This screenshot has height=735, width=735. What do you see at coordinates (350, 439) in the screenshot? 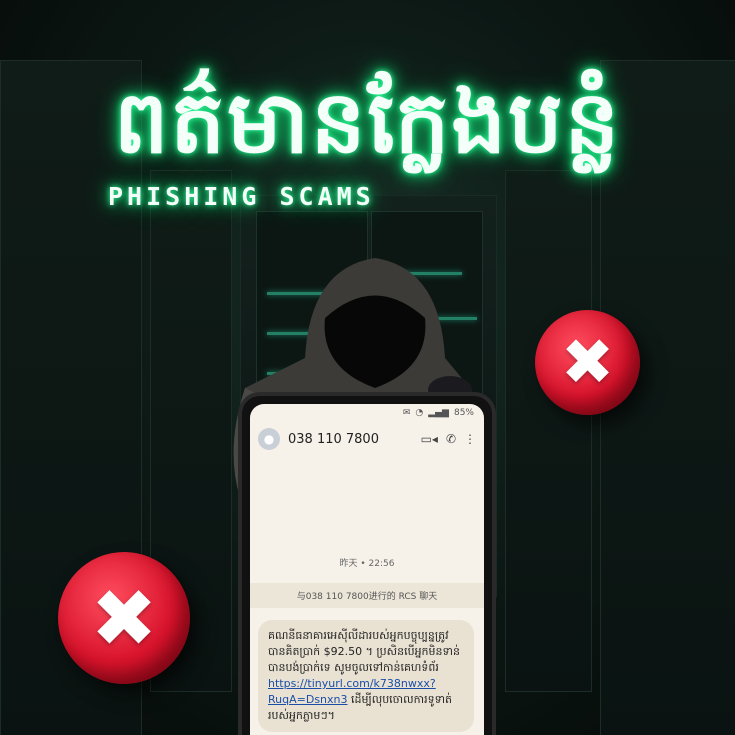
I see `contact-phone-number: 038 110 7800` at bounding box center [350, 439].